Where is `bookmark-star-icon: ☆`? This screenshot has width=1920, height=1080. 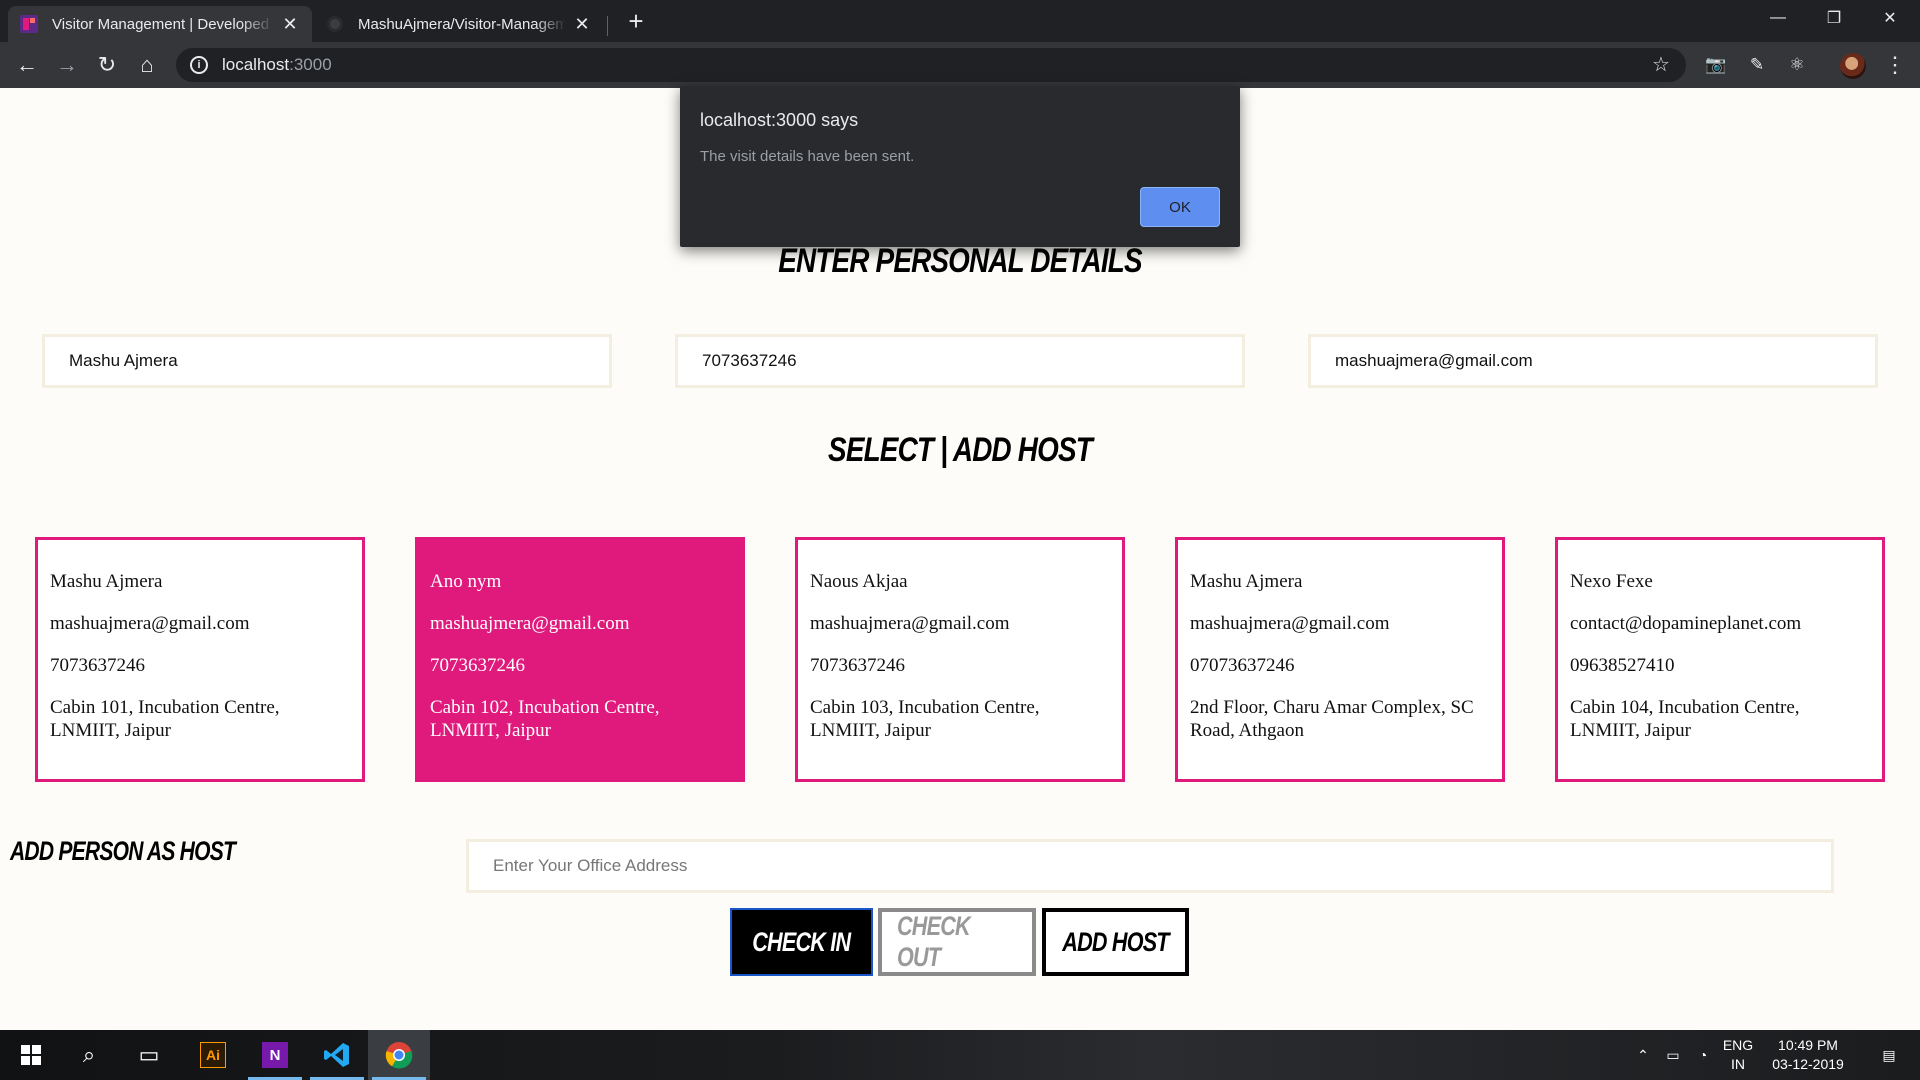
bookmark-star-icon: ☆ is located at coordinates (1661, 64).